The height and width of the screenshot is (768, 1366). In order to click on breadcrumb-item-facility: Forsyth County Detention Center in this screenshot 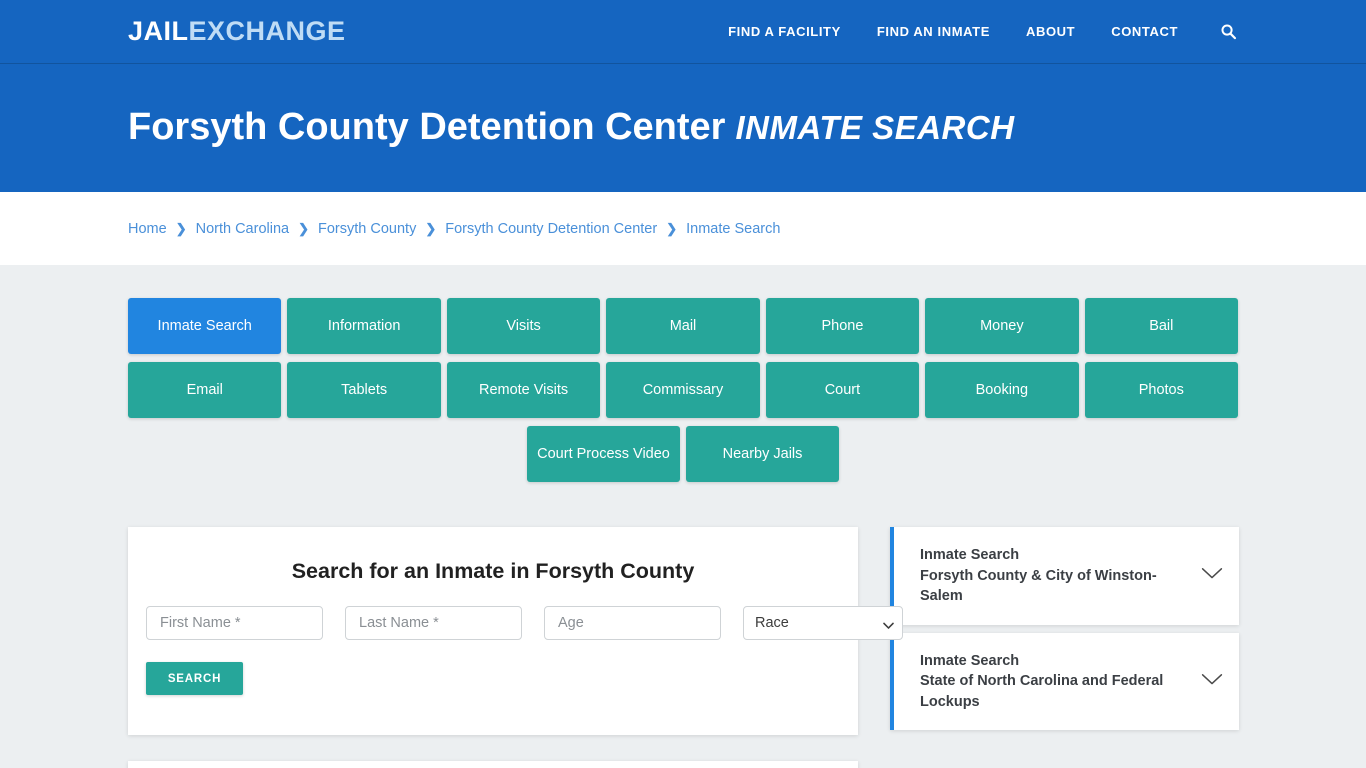, I will do `click(551, 229)`.